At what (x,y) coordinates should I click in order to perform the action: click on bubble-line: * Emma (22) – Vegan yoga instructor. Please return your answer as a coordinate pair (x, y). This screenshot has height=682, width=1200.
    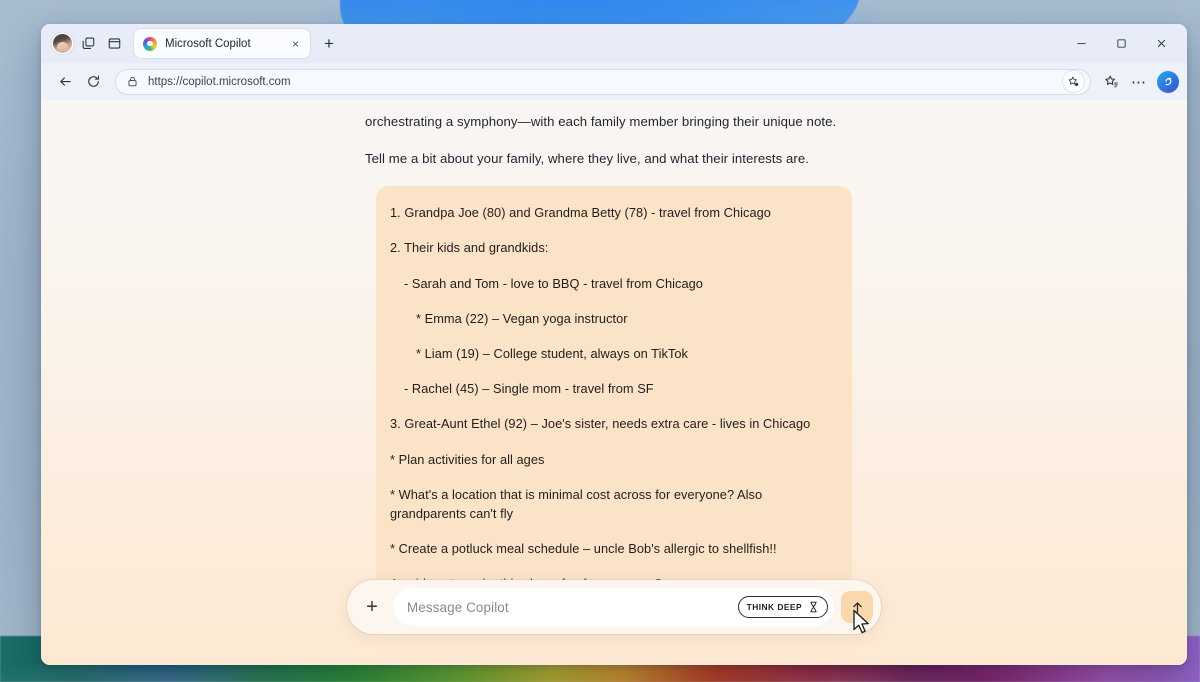
    Looking at the image, I should click on (522, 318).